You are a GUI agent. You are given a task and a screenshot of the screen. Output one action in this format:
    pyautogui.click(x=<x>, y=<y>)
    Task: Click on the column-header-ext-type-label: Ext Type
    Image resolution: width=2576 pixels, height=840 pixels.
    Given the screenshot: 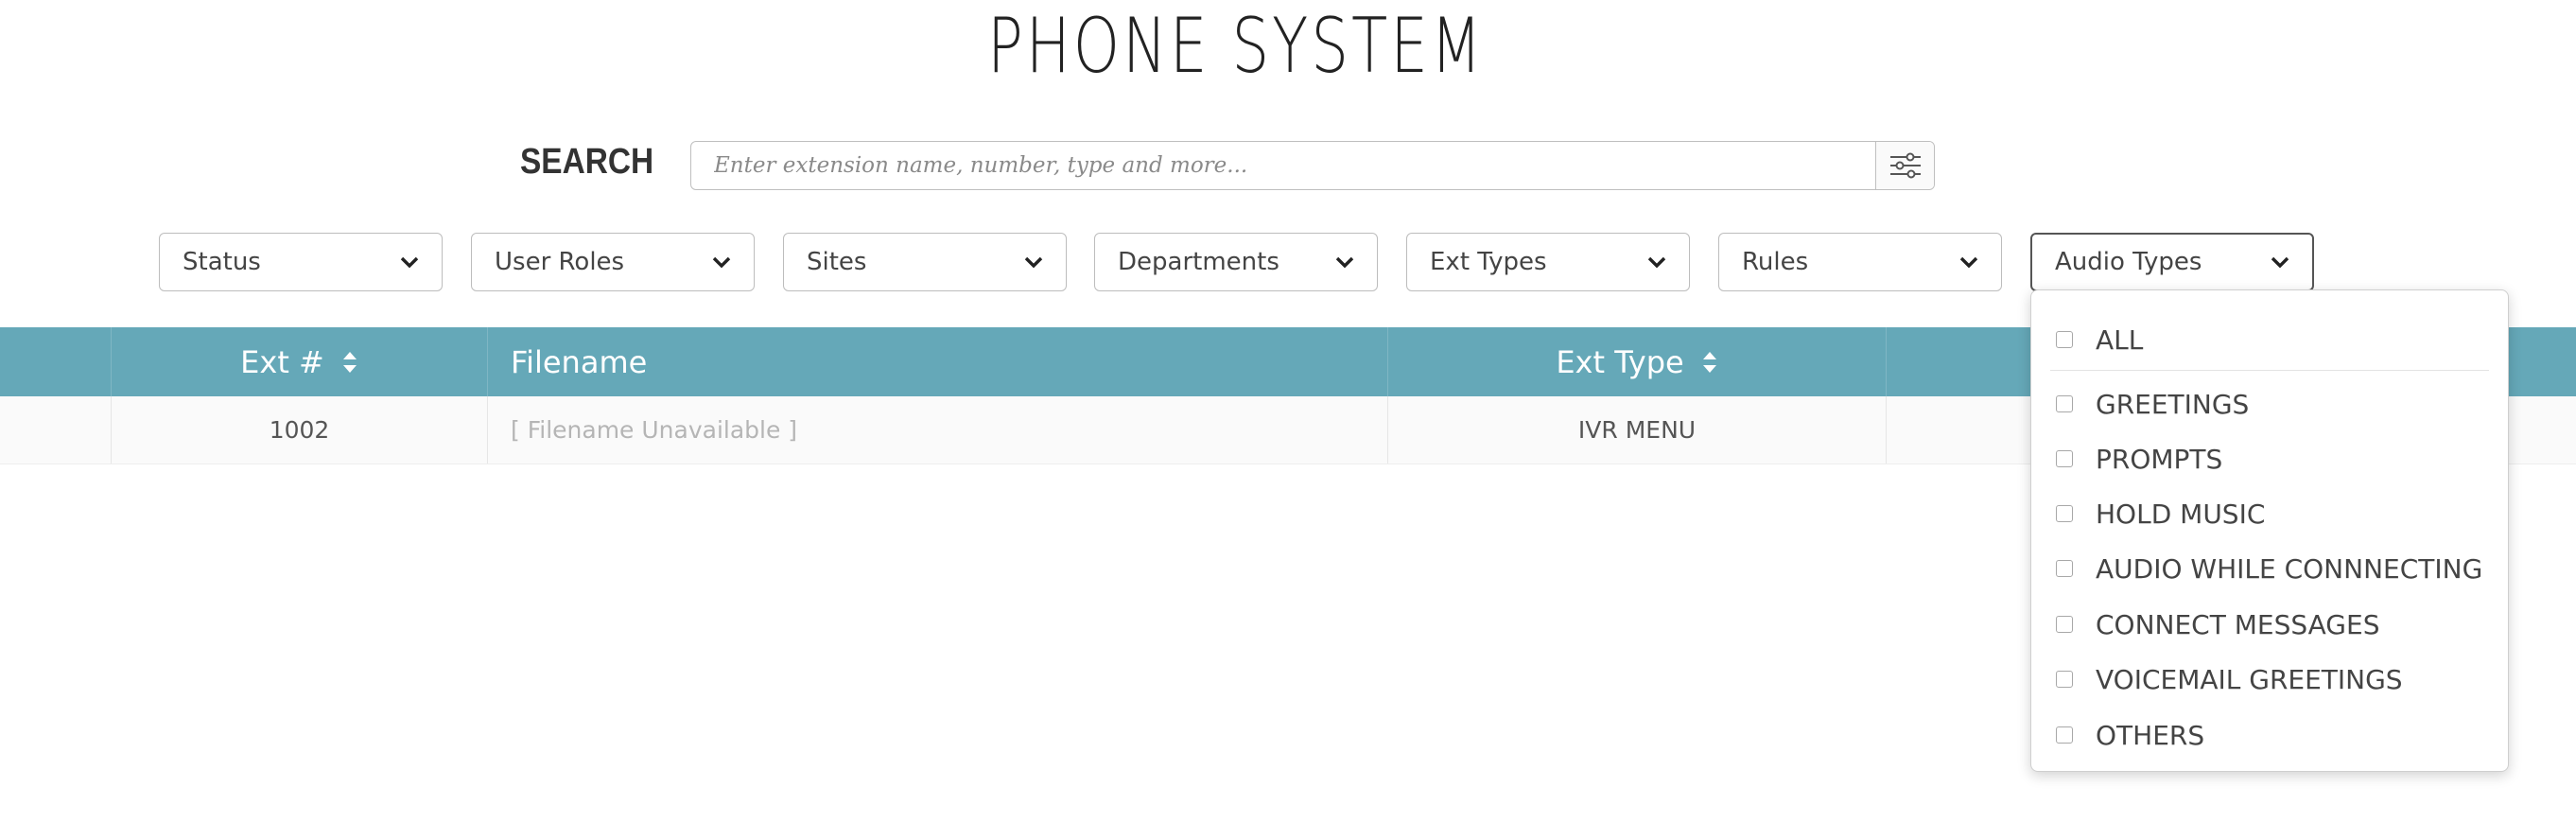 What is the action you would take?
    pyautogui.click(x=1620, y=361)
    